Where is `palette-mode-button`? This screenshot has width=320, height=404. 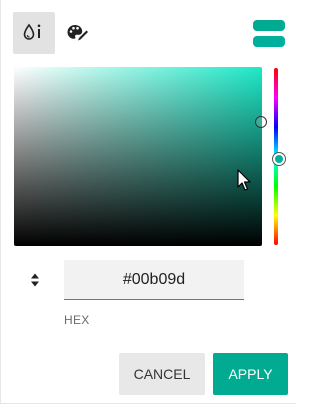 palette-mode-button is located at coordinates (77, 33).